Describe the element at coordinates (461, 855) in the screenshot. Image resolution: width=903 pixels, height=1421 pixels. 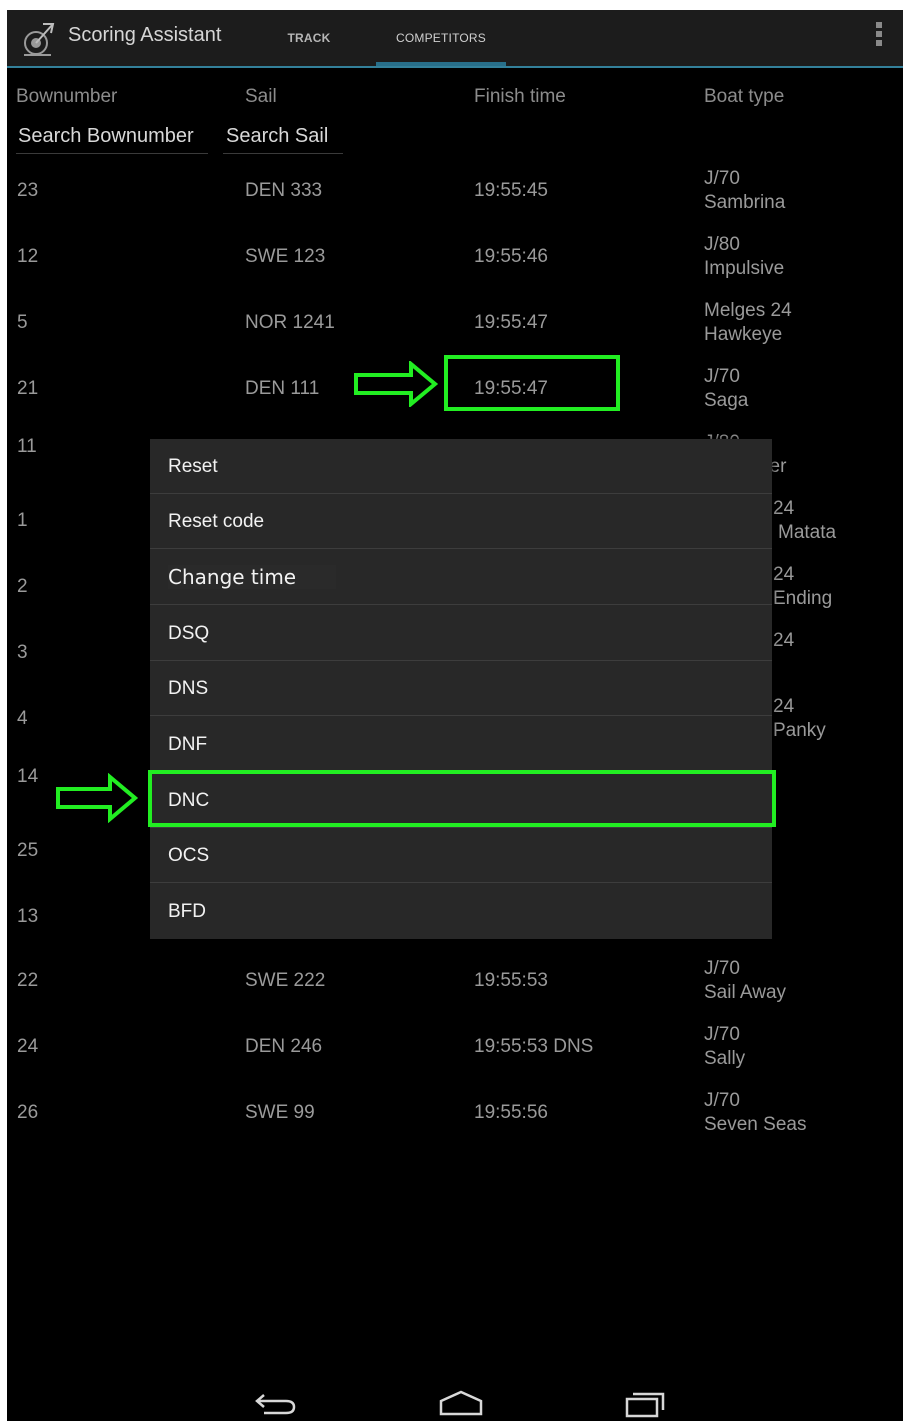
I see `menu-item-ocs: OCS` at that location.